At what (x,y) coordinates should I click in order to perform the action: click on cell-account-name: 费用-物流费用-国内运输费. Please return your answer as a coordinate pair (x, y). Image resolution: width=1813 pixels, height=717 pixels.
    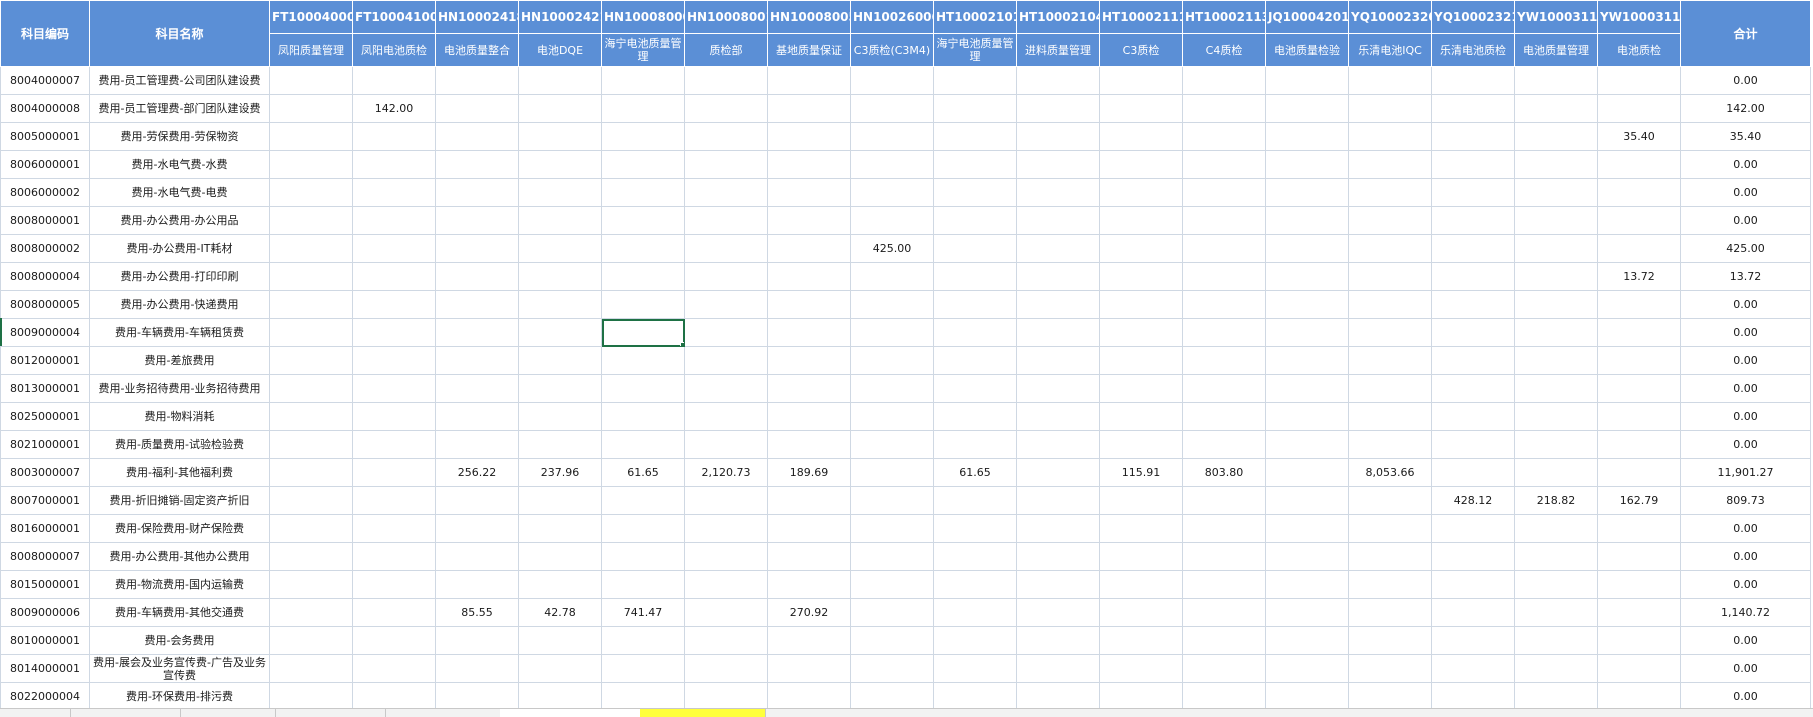
    Looking at the image, I should click on (179, 584).